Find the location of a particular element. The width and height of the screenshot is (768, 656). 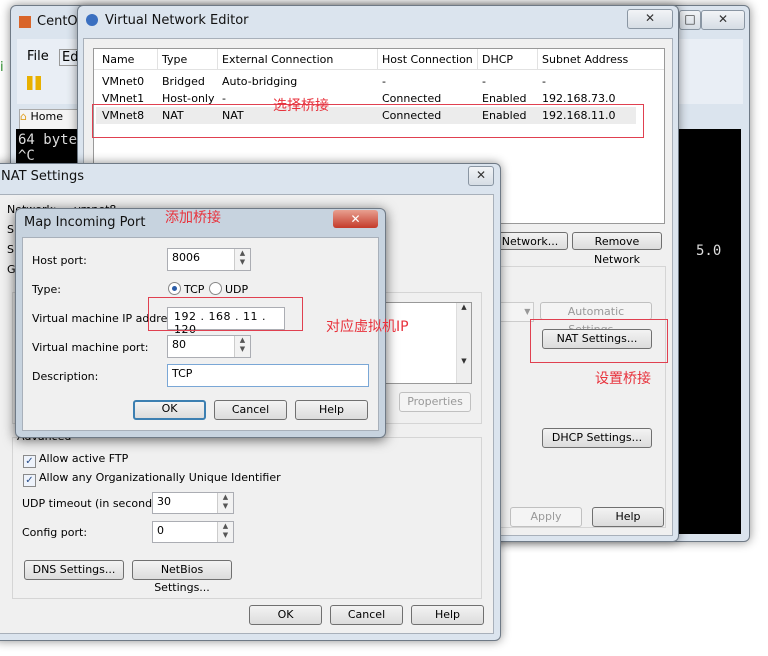

home-icon: ⌂ is located at coordinates (23, 116).